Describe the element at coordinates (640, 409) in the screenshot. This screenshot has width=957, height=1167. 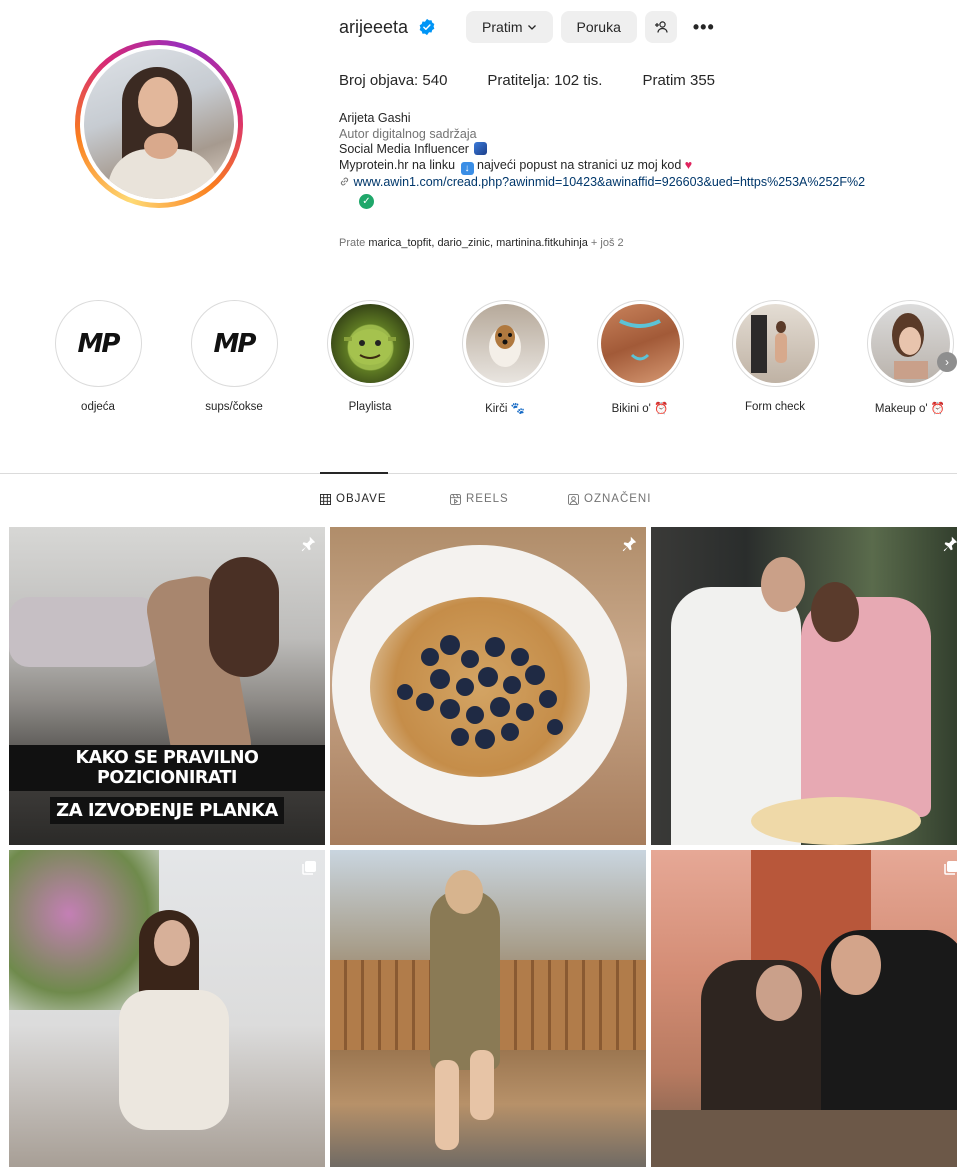
I see `highlight-label: Bikini o' ⏰` at that location.